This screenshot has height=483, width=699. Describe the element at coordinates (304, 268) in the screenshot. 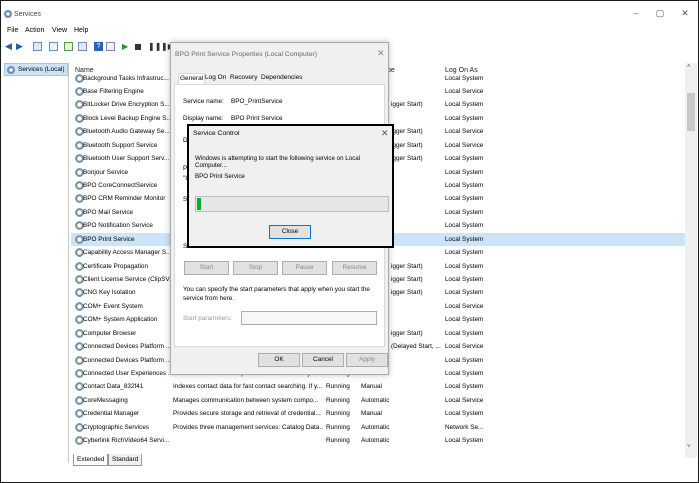

I see `pause-button: Pause` at that location.